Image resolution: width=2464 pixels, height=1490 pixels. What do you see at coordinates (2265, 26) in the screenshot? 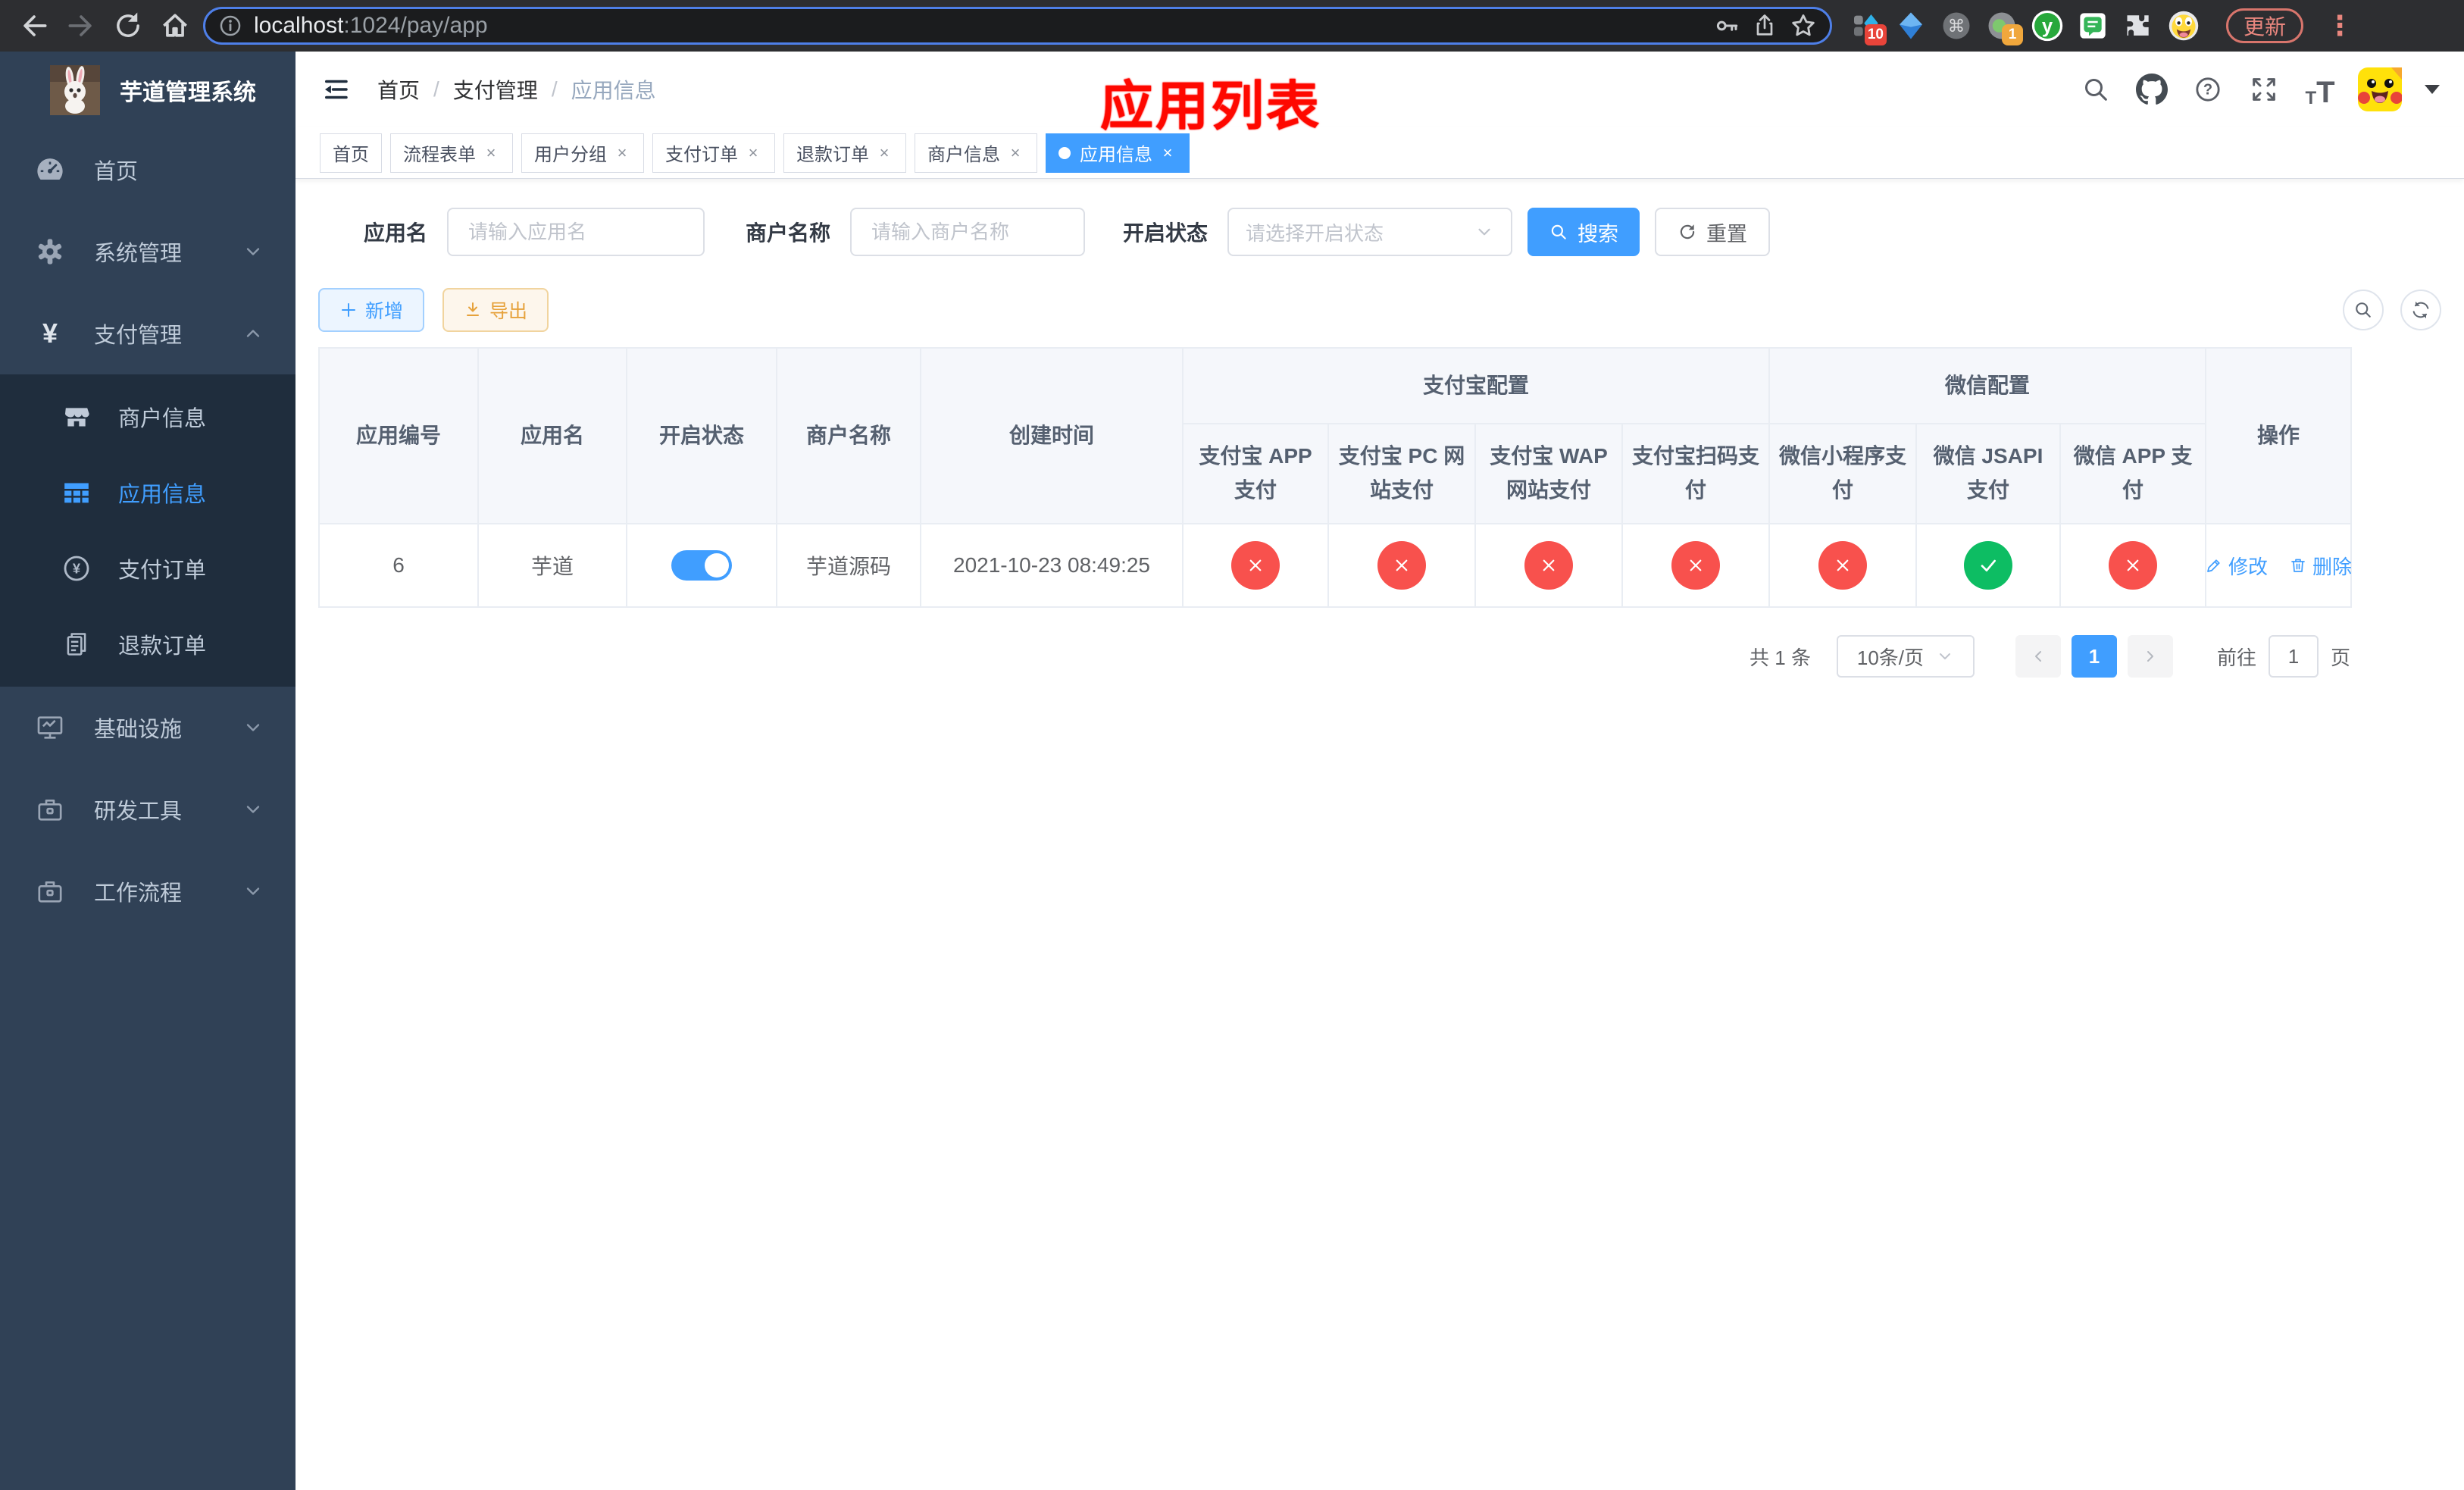
I see `browser-update-button: 更新` at bounding box center [2265, 26].